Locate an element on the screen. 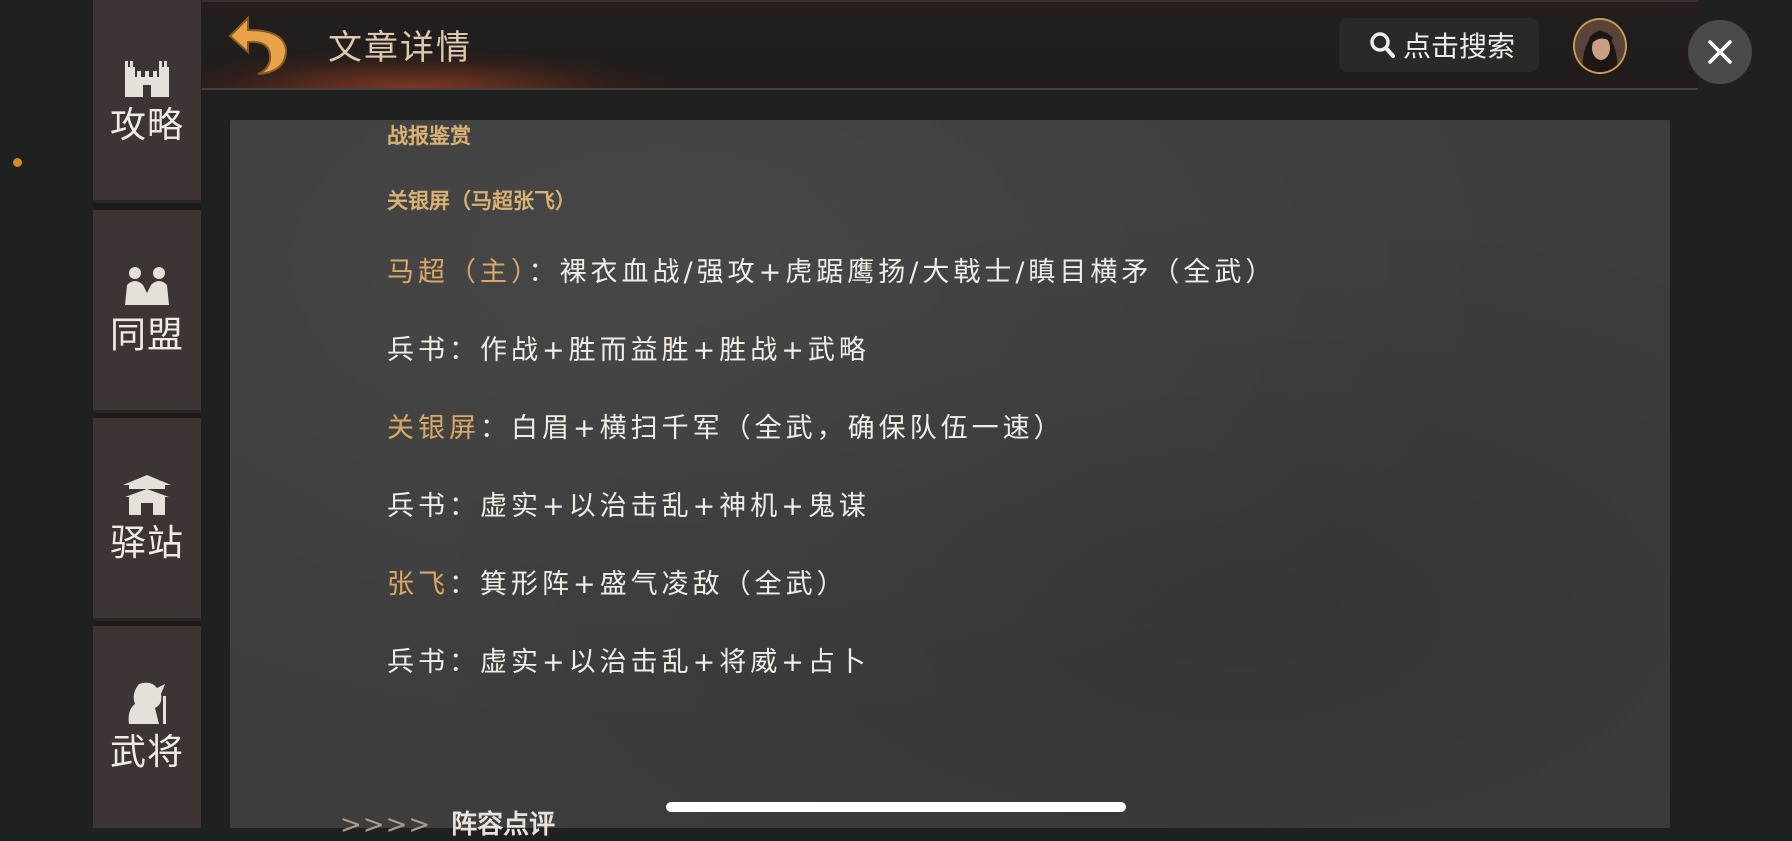  back-button is located at coordinates (258, 44).